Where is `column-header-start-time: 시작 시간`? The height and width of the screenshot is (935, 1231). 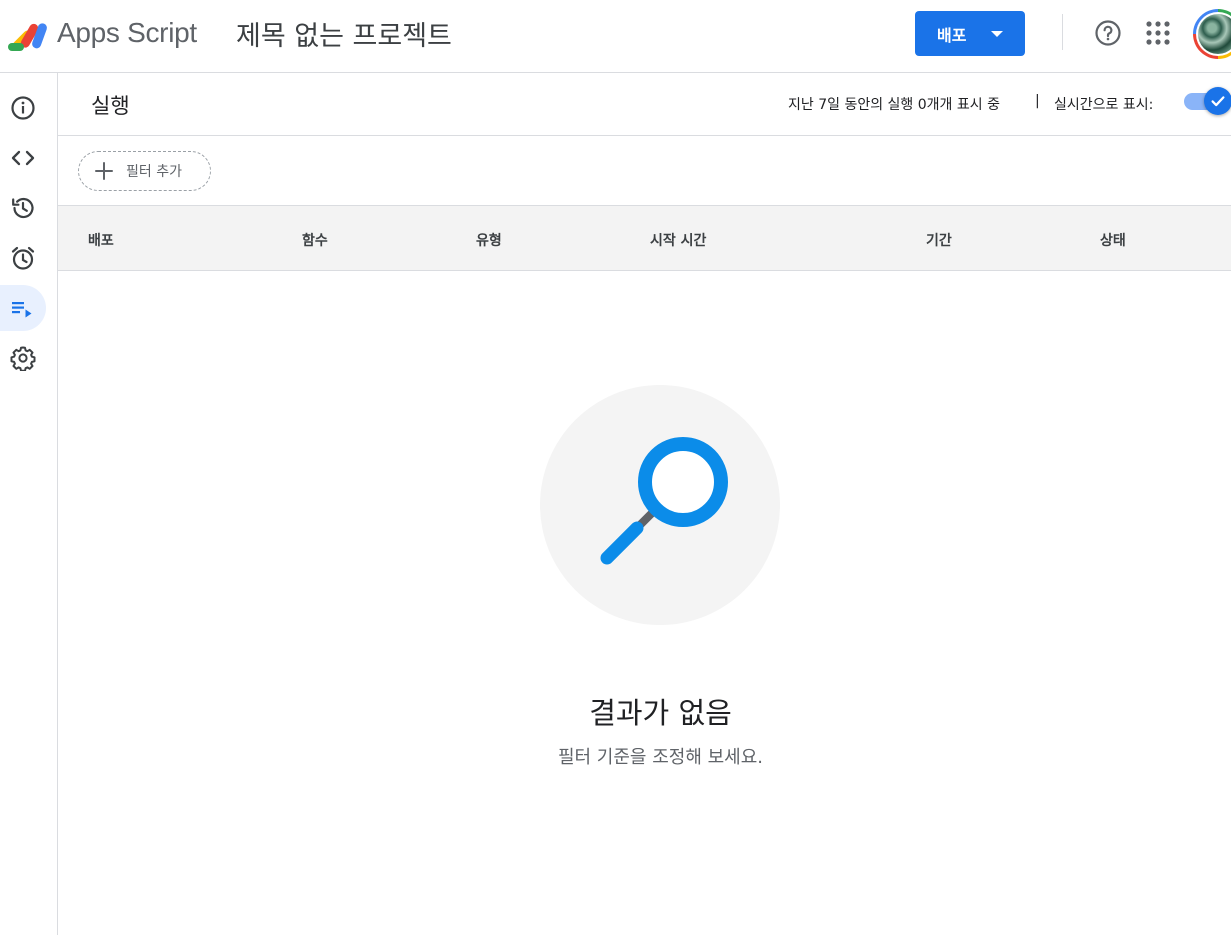 column-header-start-time: 시작 시간 is located at coordinates (678, 240).